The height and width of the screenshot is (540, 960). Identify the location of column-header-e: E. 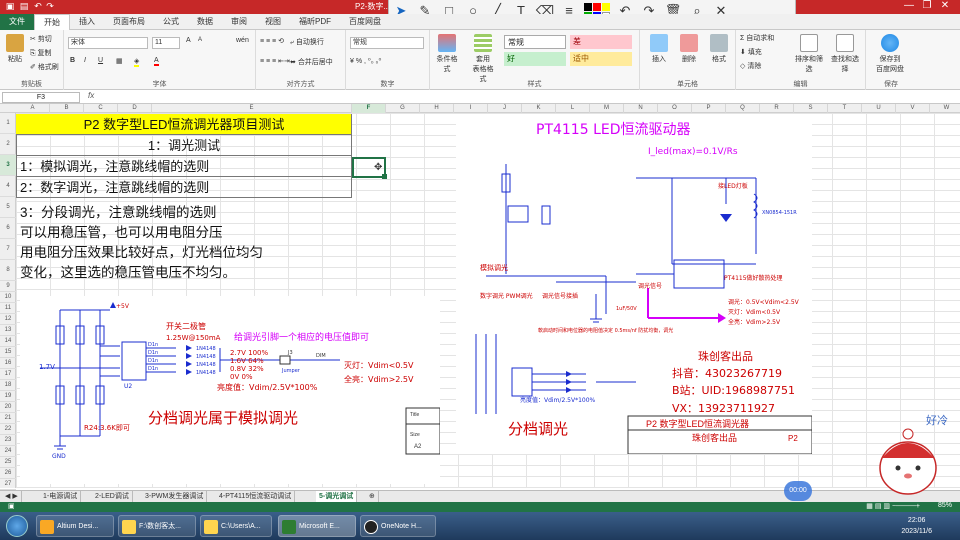
(252, 108).